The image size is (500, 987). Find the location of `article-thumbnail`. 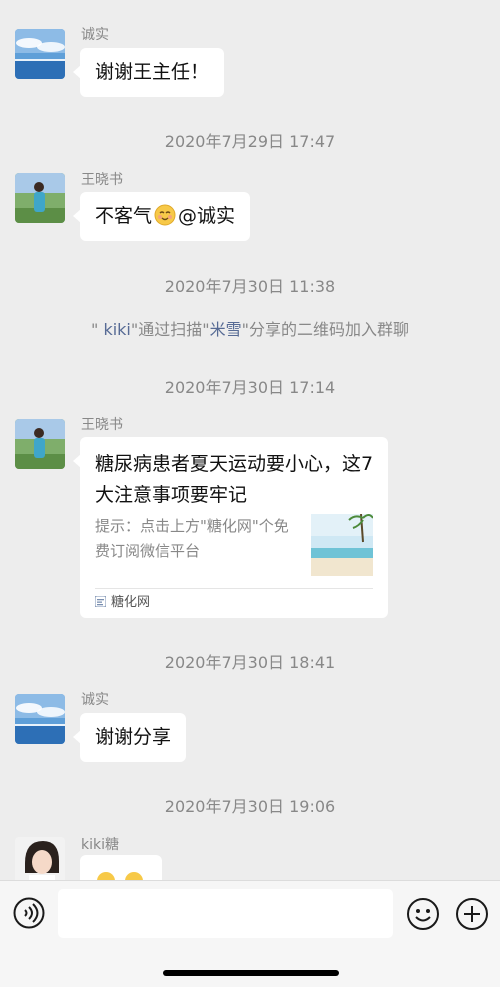

article-thumbnail is located at coordinates (342, 545).